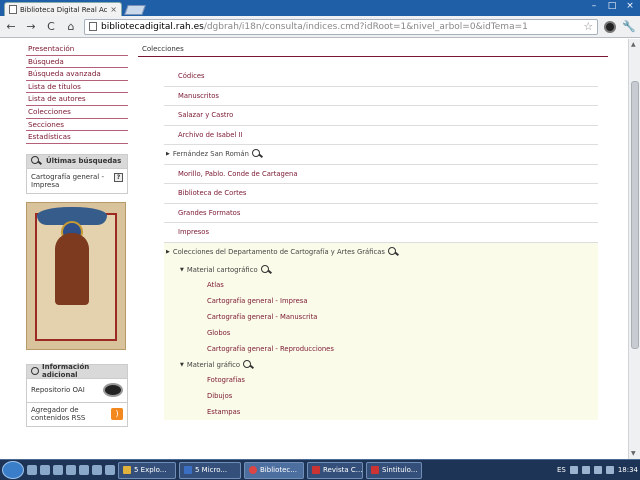  Describe the element at coordinates (381, 349) in the screenshot. I see `subcollection-item: Cartografía general - Reproducciones` at that location.